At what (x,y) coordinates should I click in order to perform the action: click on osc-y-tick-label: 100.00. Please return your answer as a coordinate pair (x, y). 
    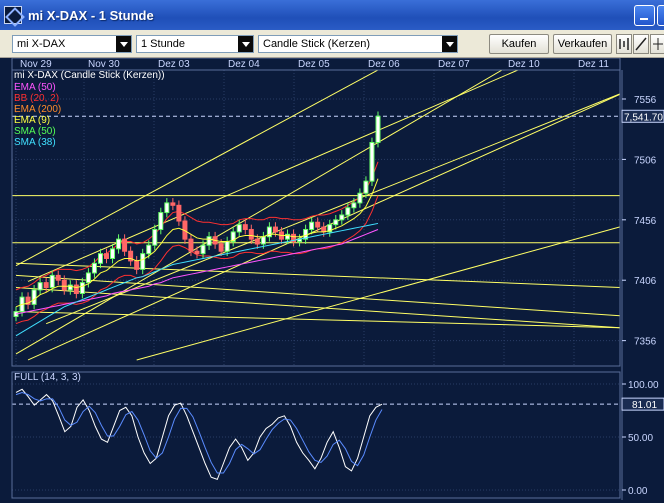
    Looking at the image, I should click on (643, 385).